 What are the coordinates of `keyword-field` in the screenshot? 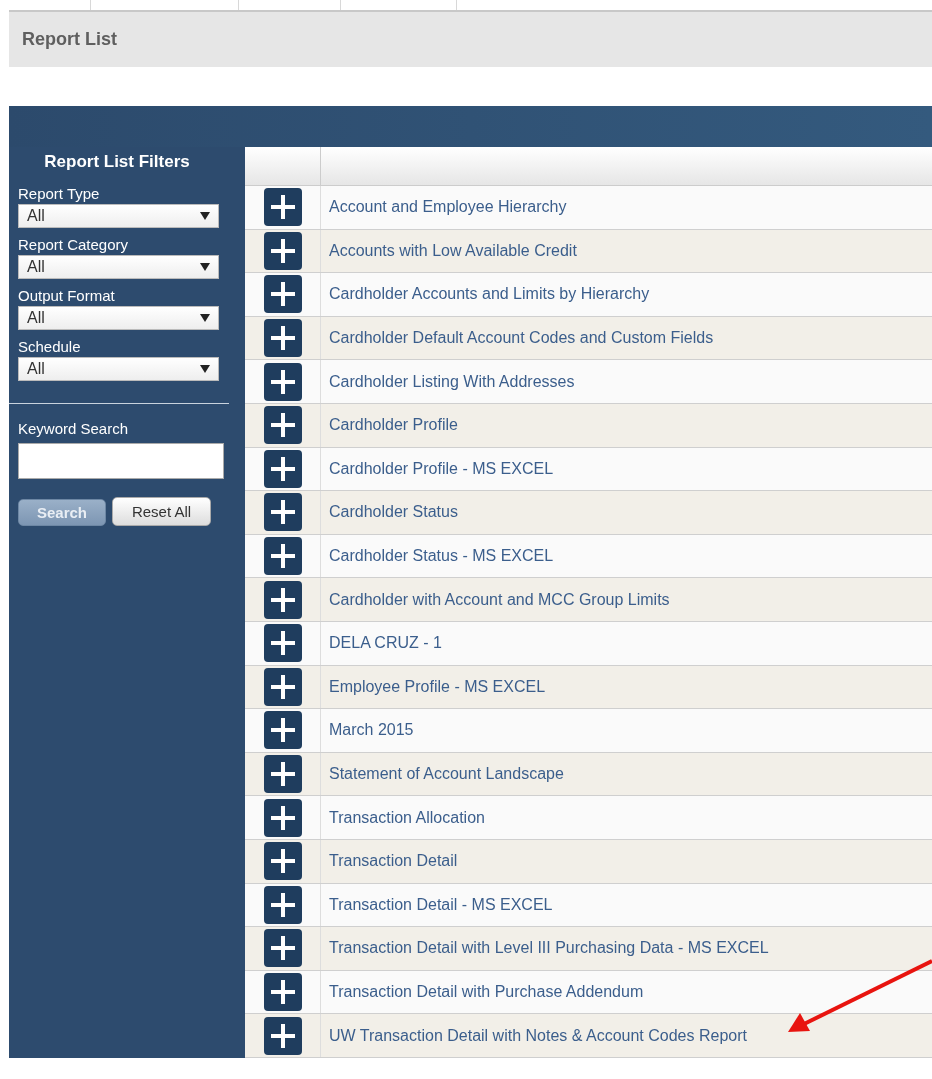 It's located at (121, 461).